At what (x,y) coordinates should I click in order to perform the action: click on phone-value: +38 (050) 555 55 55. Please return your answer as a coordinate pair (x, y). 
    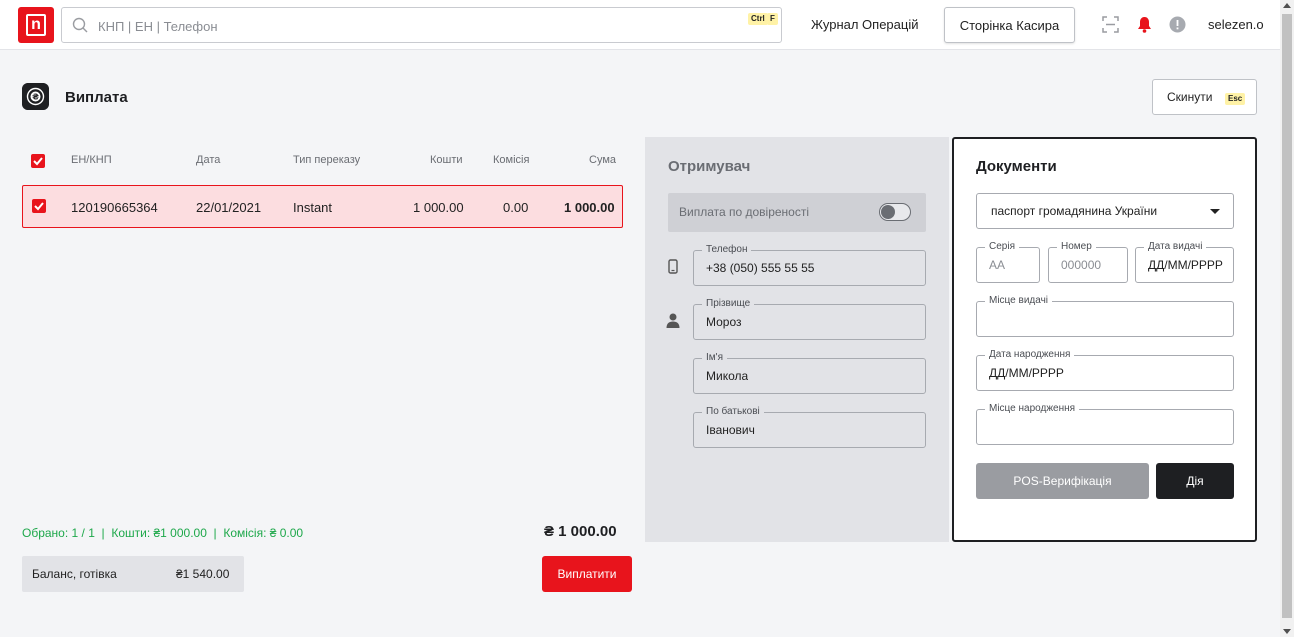
    Looking at the image, I should click on (760, 268).